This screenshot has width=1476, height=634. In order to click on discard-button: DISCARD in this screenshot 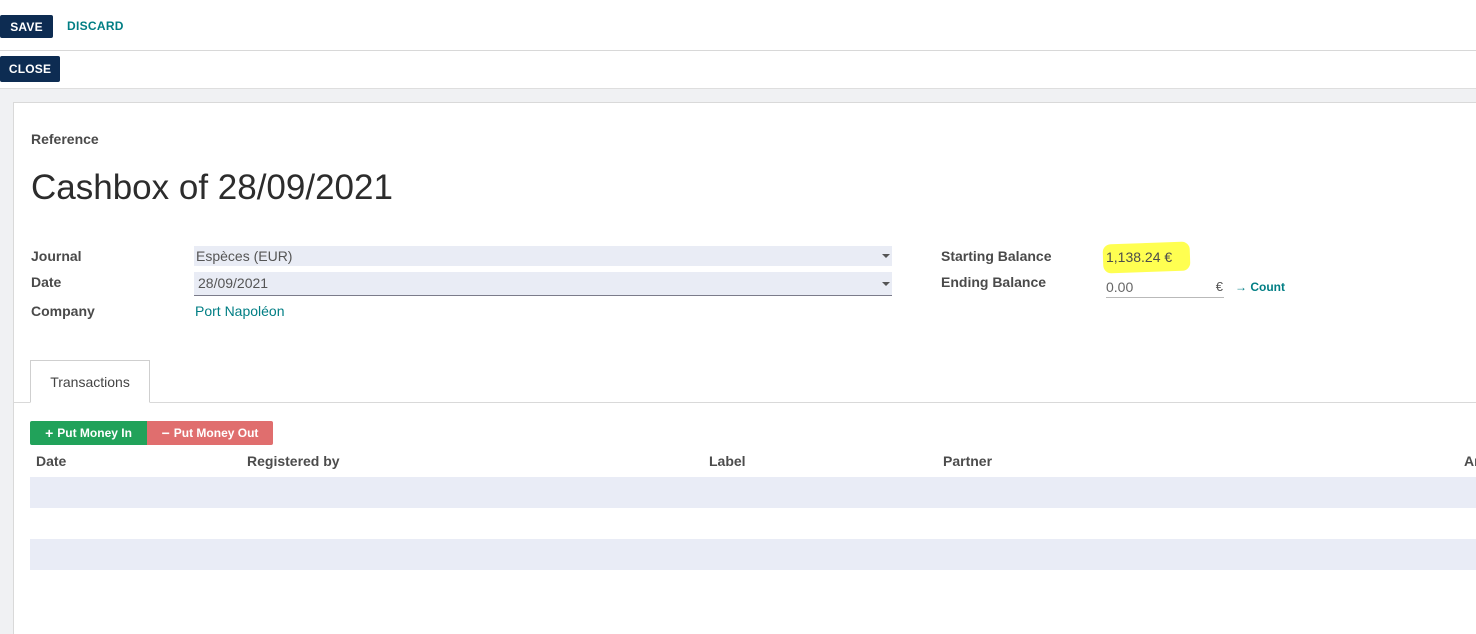, I will do `click(95, 26)`.